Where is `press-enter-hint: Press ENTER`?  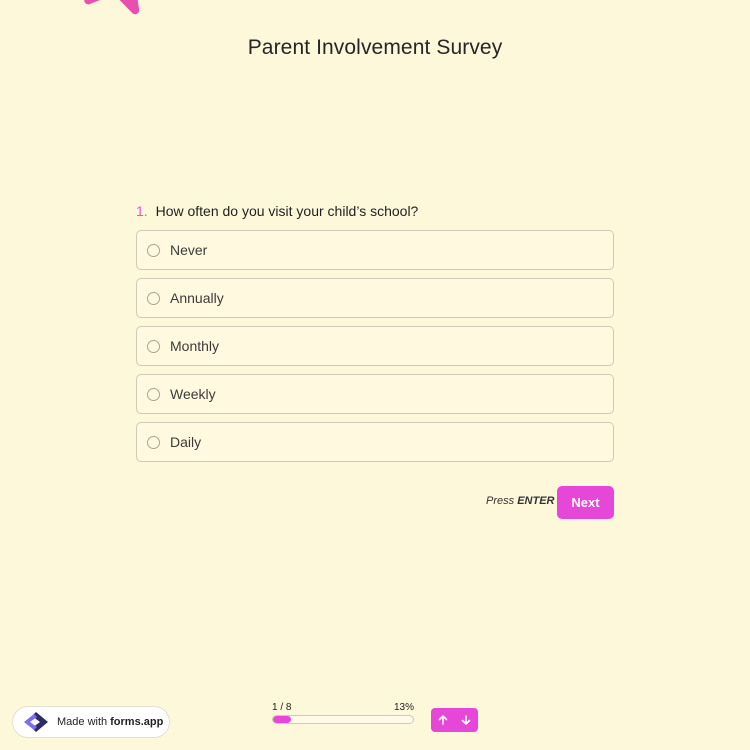 press-enter-hint: Press ENTER is located at coordinates (520, 501).